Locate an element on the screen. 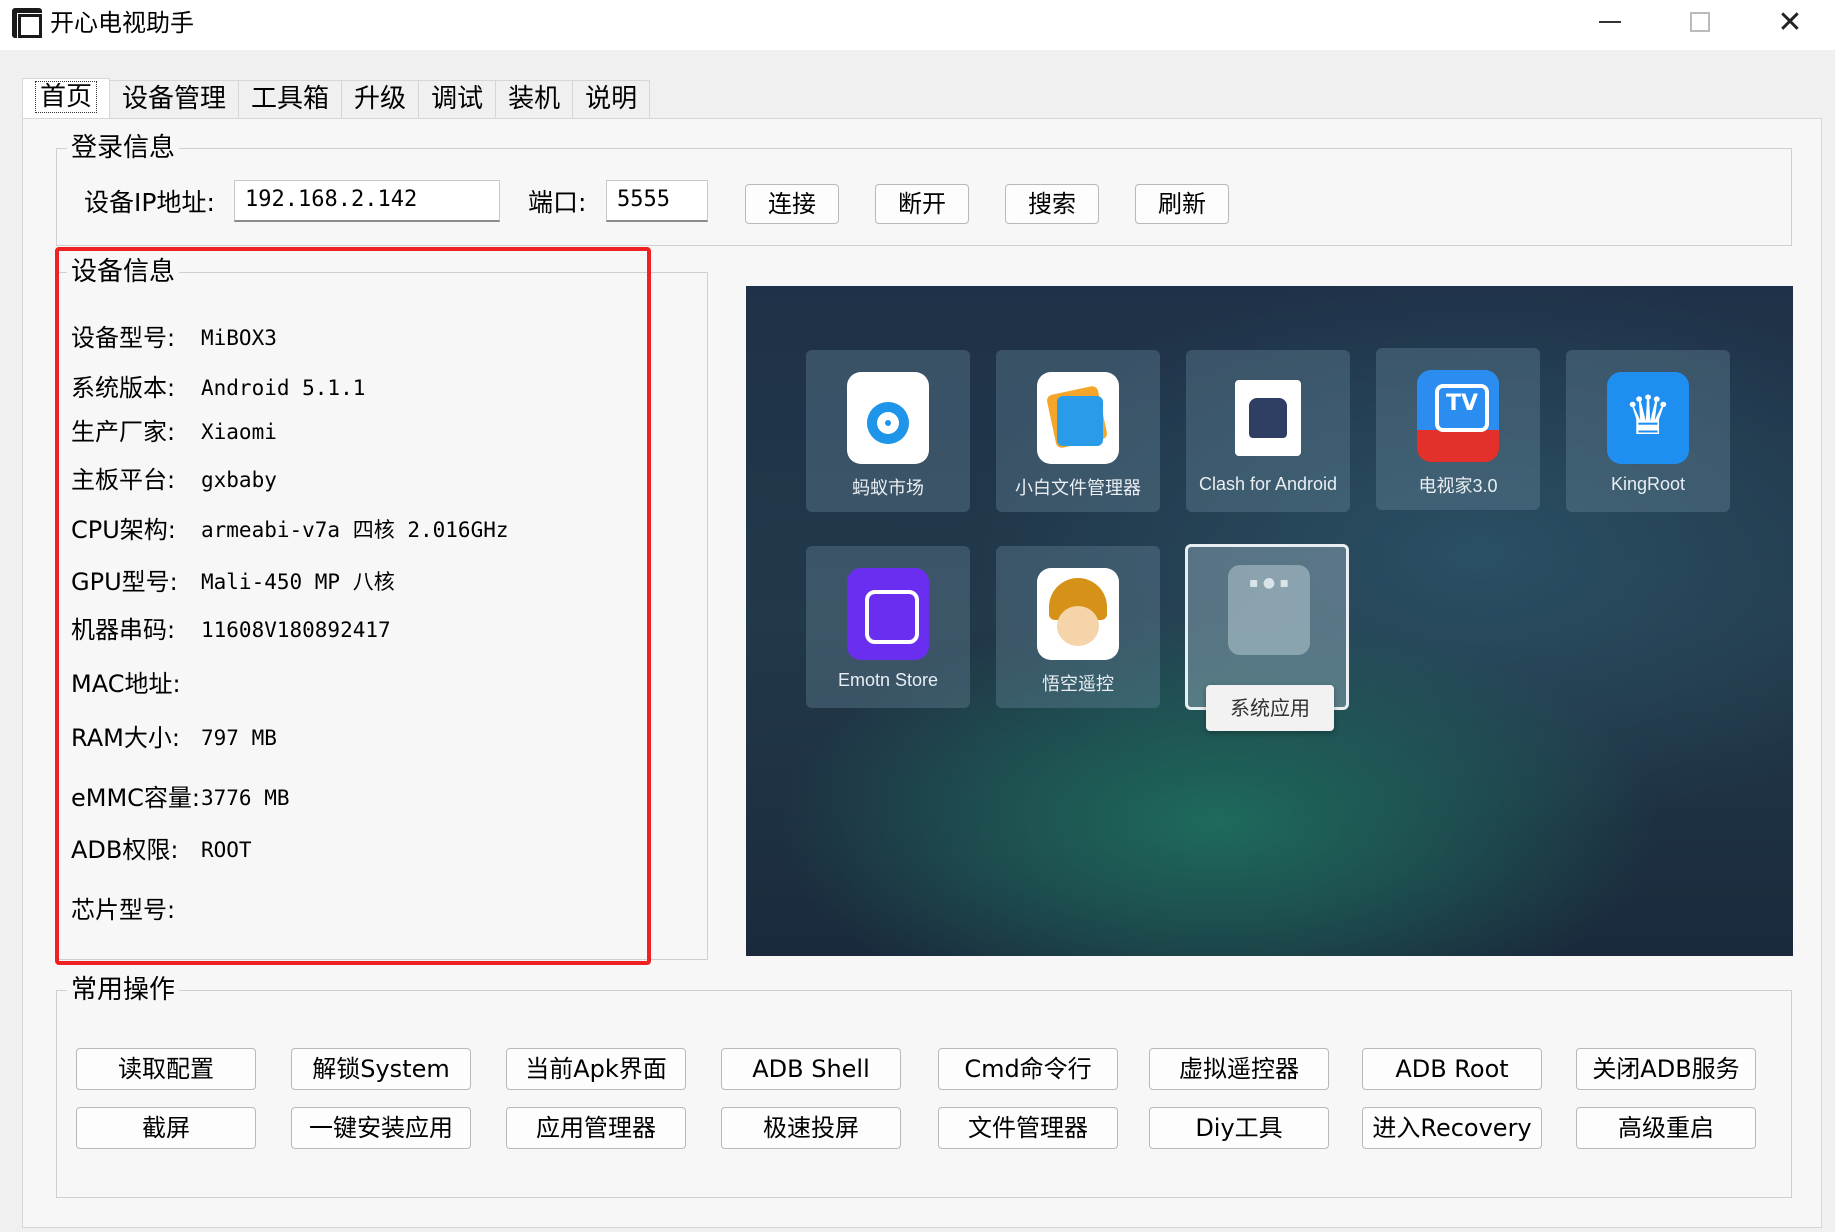 The height and width of the screenshot is (1232, 1835). refresh-button: 刷新 is located at coordinates (1182, 204).